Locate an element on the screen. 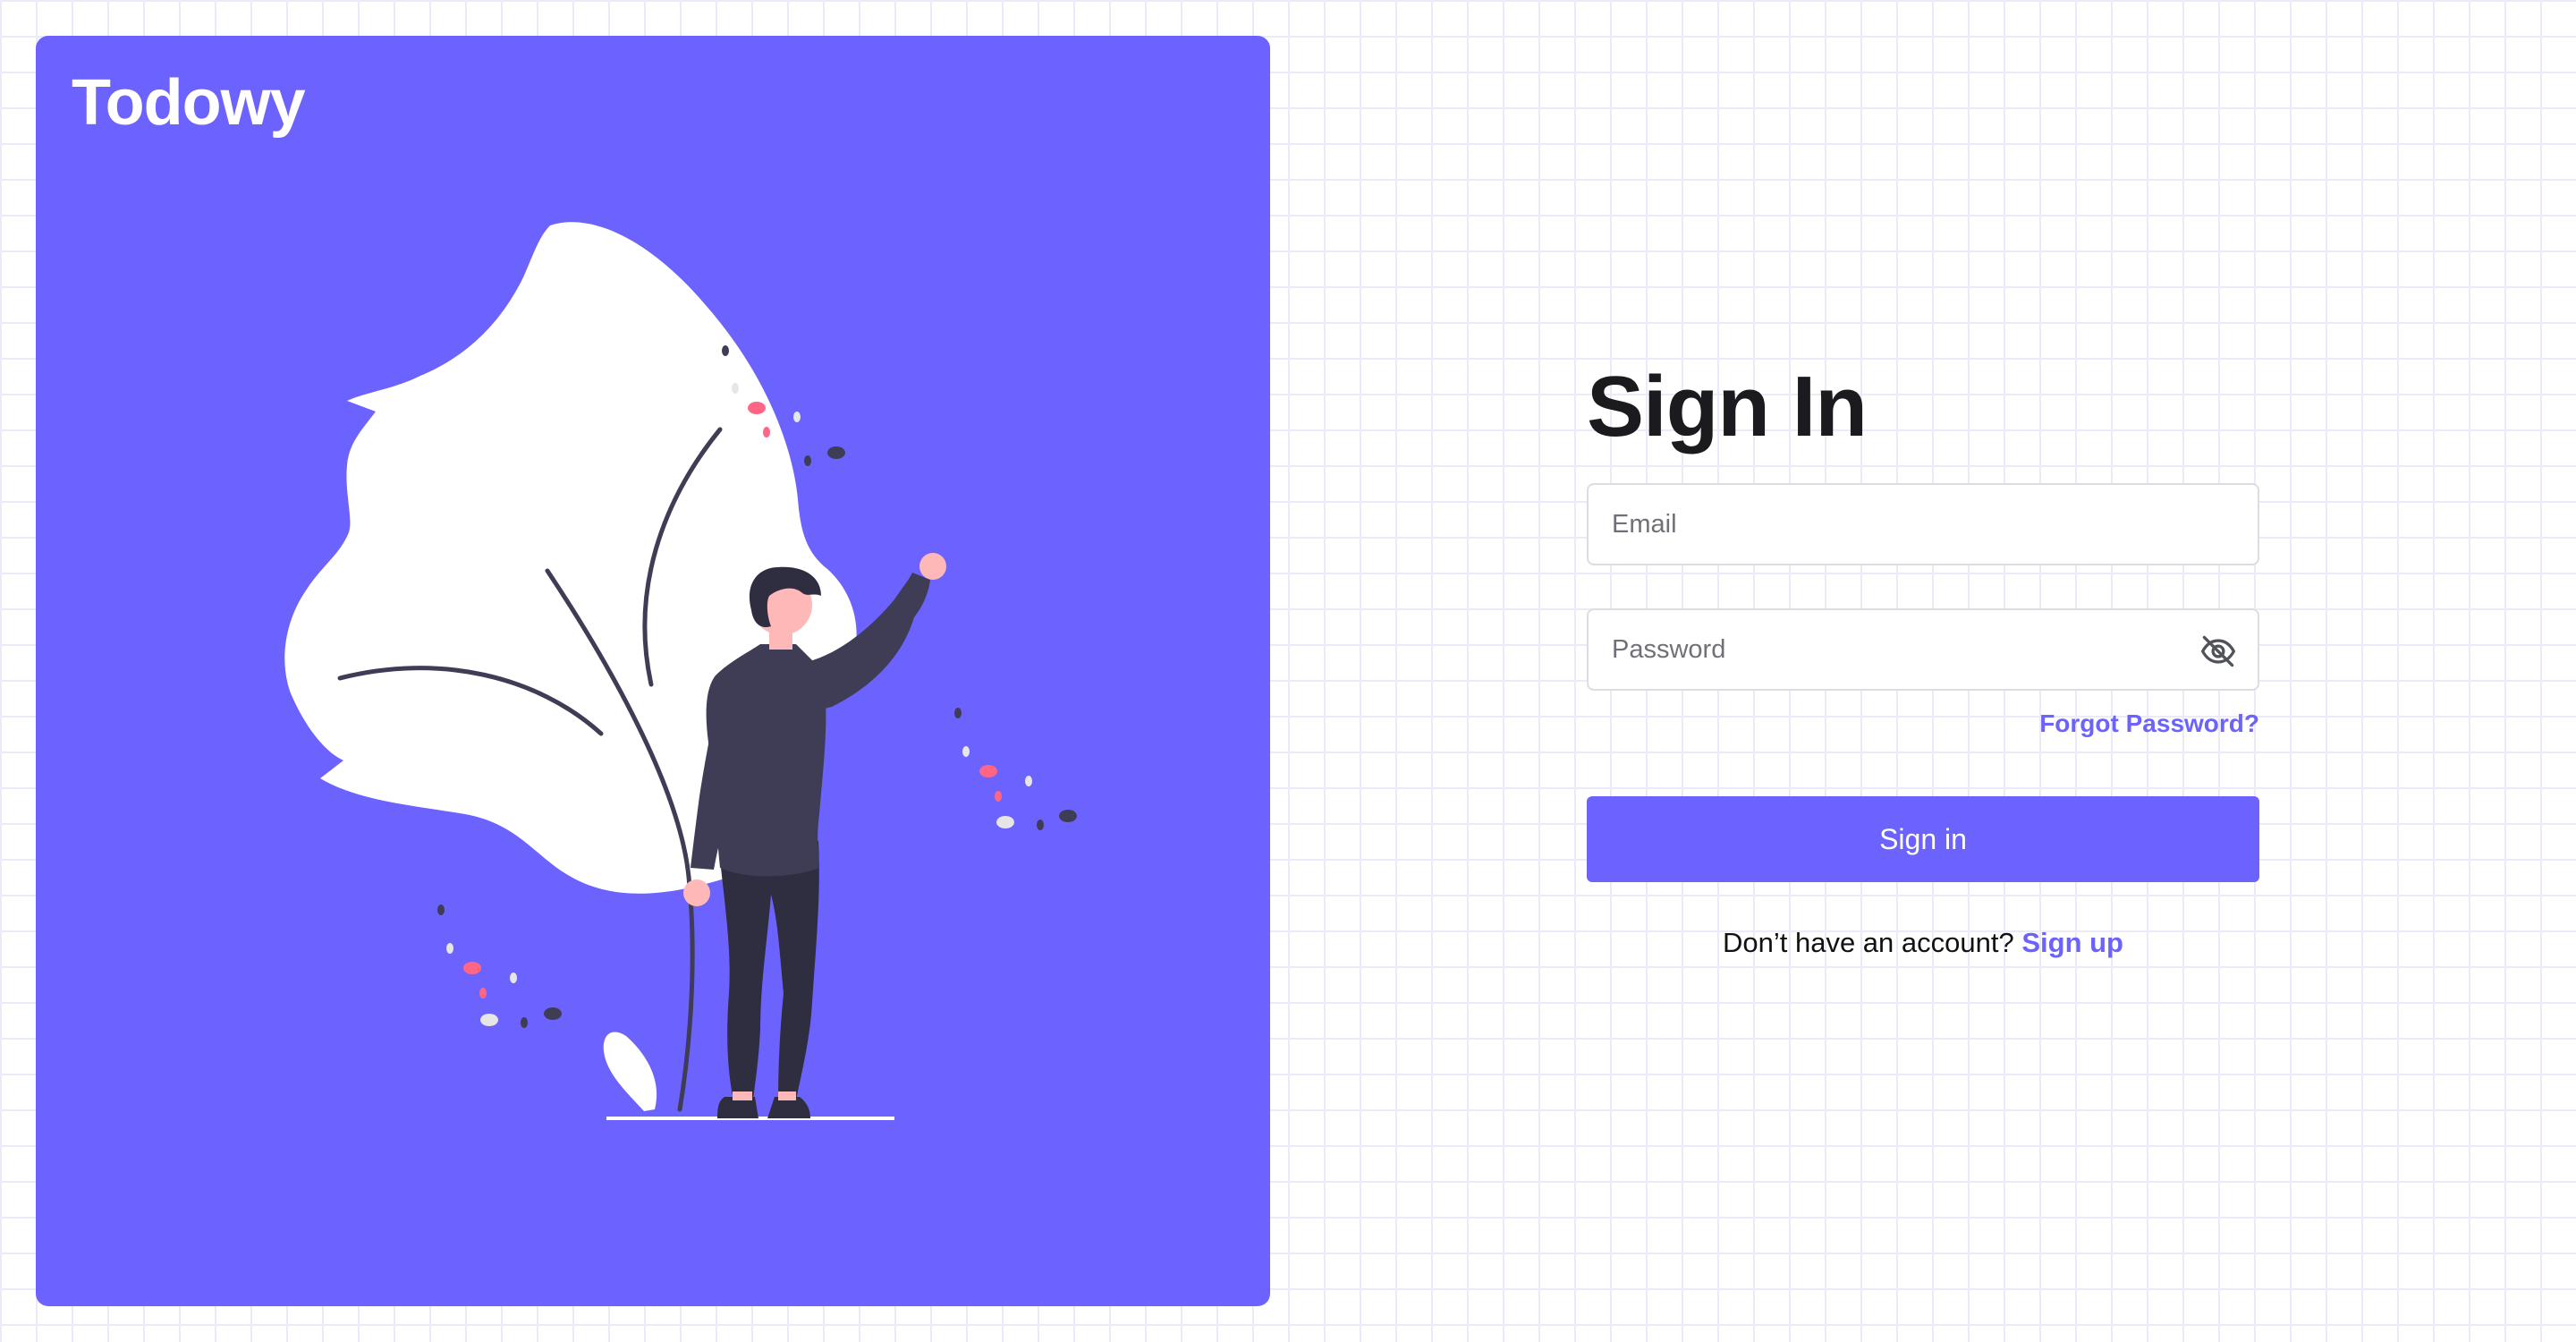 This screenshot has width=2576, height=1342. person-legs is located at coordinates (769, 971).